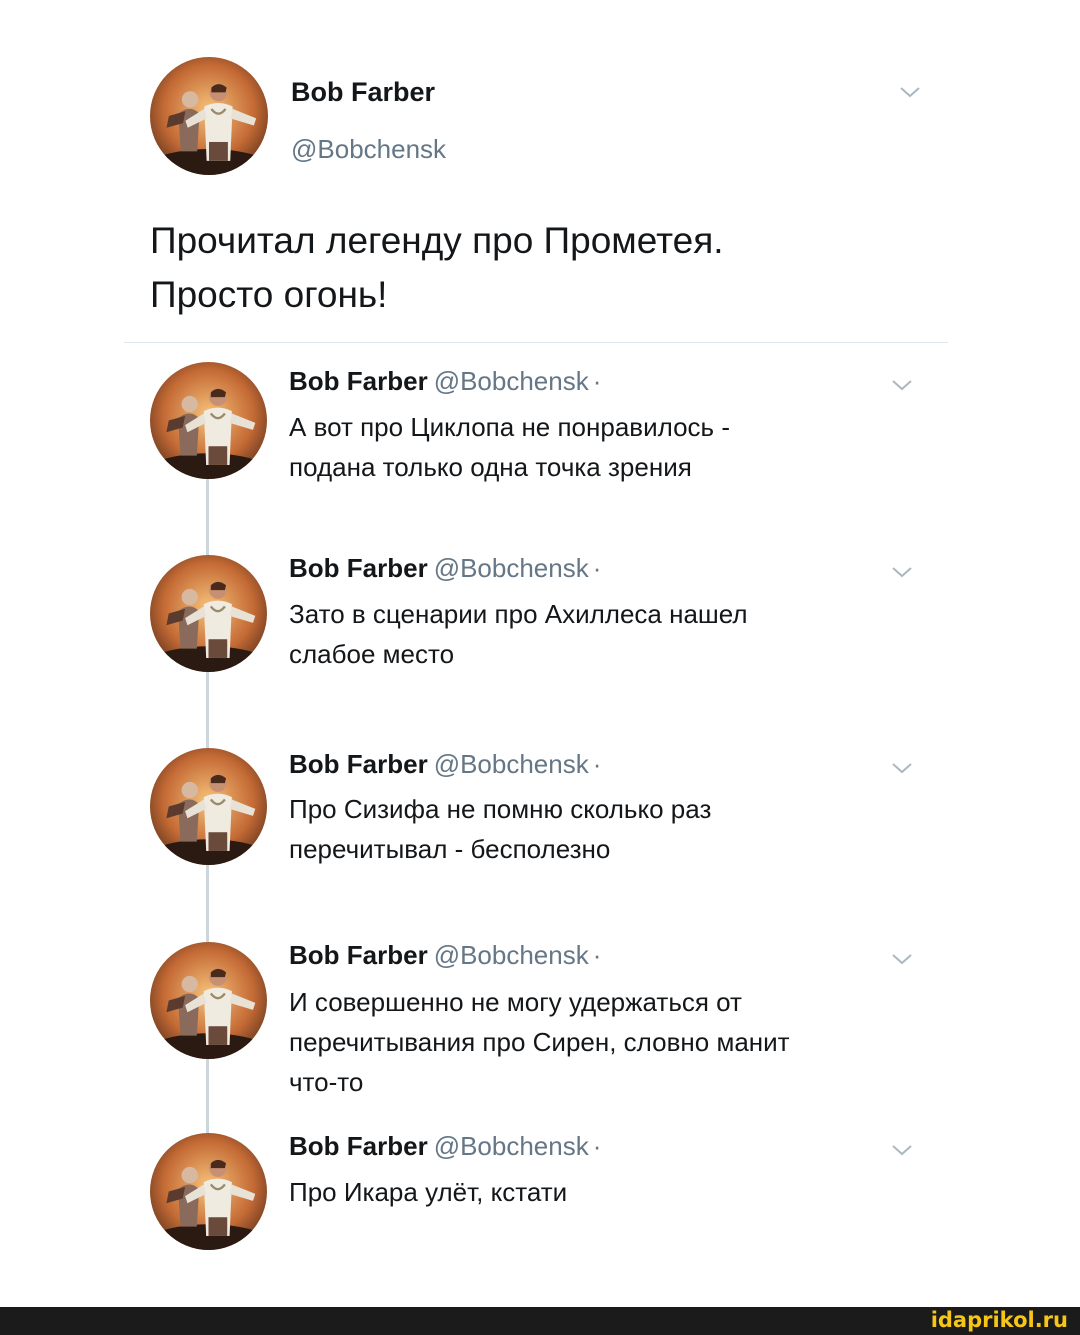  I want to click on reply-line: Зато в сценарии про Ахиллеса нашел, so click(518, 614).